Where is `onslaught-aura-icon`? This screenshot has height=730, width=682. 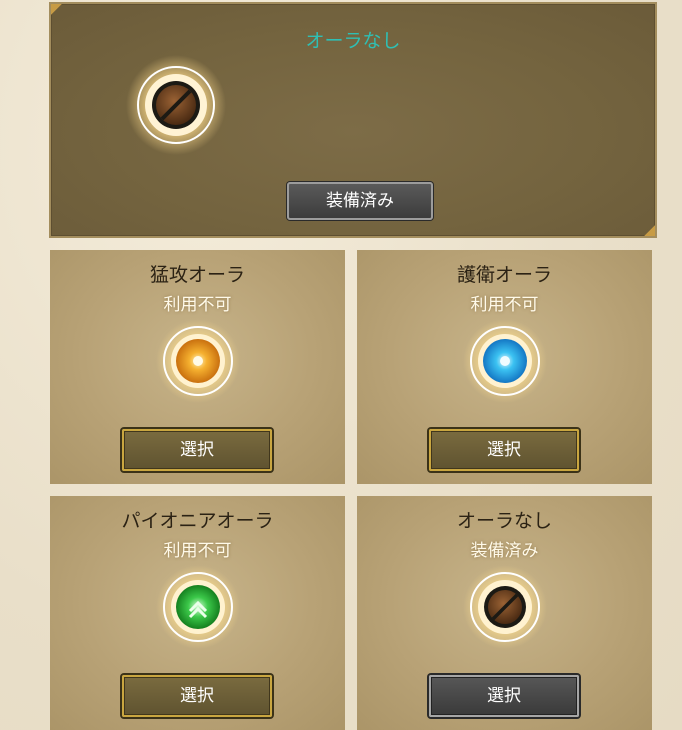
onslaught-aura-icon is located at coordinates (198, 361).